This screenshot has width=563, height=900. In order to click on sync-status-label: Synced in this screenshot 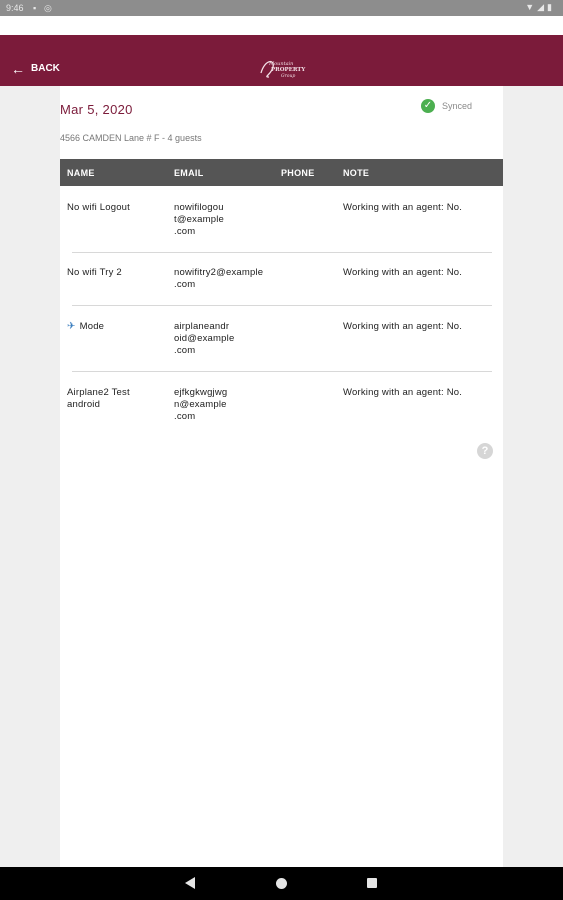, I will do `click(457, 106)`.